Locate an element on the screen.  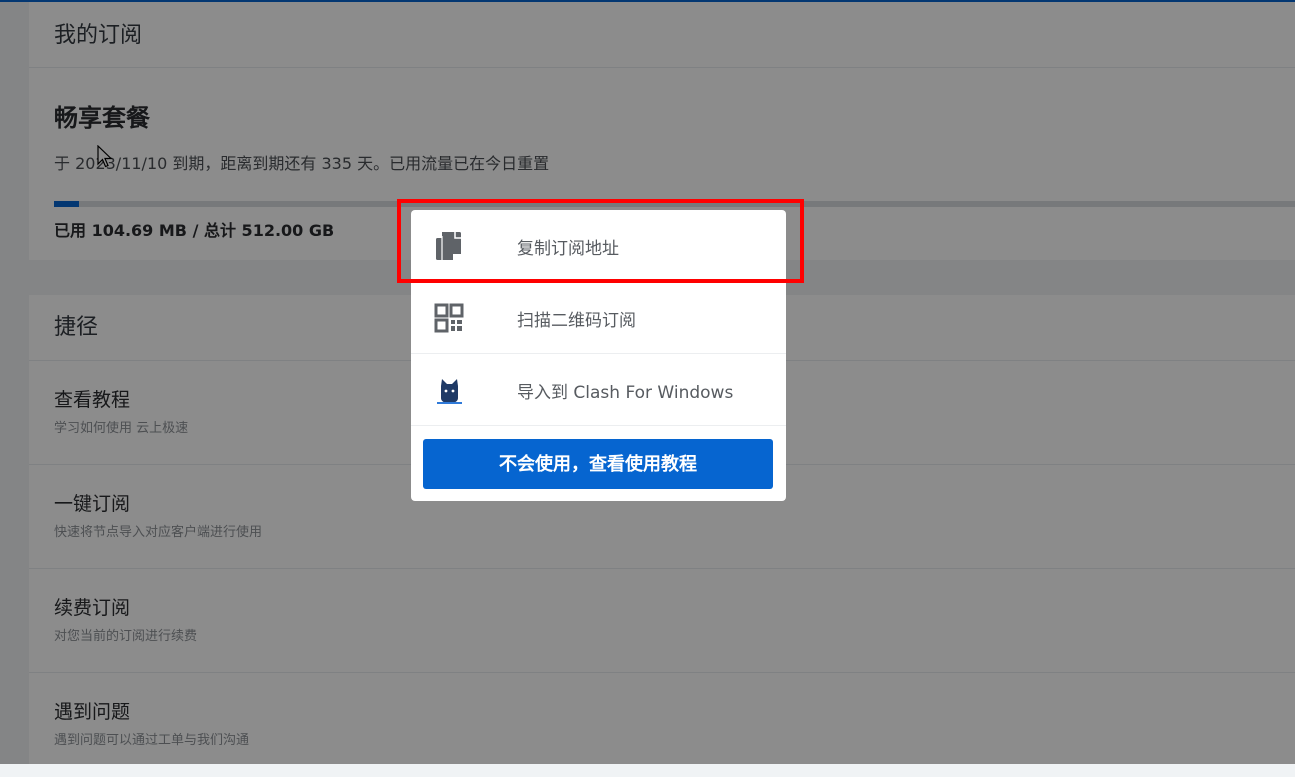
scan-qr-code-item: 扫描二维码订阅 is located at coordinates (598, 318).